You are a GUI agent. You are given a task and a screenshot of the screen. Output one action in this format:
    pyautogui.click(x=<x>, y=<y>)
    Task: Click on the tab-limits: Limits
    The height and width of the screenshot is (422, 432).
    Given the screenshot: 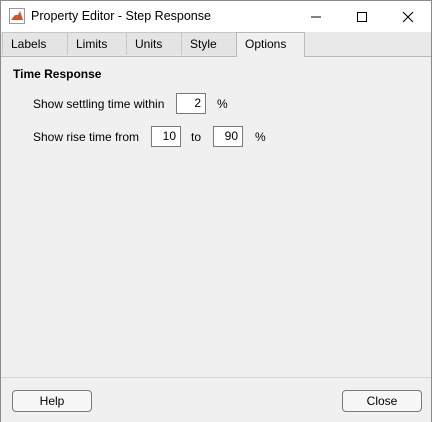 What is the action you would take?
    pyautogui.click(x=97, y=43)
    